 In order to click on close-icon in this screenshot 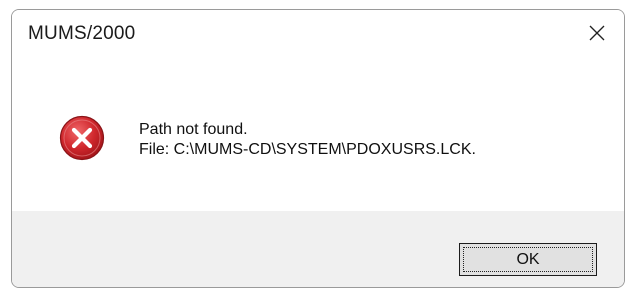, I will do `click(597, 33)`.